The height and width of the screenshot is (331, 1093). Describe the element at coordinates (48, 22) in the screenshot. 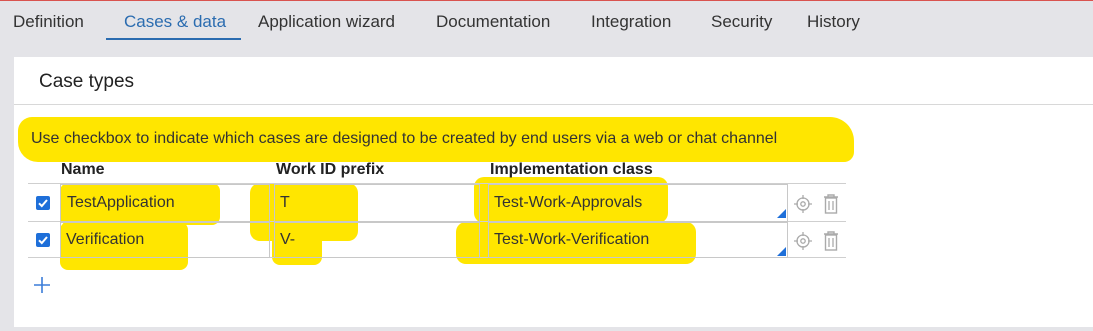

I see `tab-definition: Definition` at that location.